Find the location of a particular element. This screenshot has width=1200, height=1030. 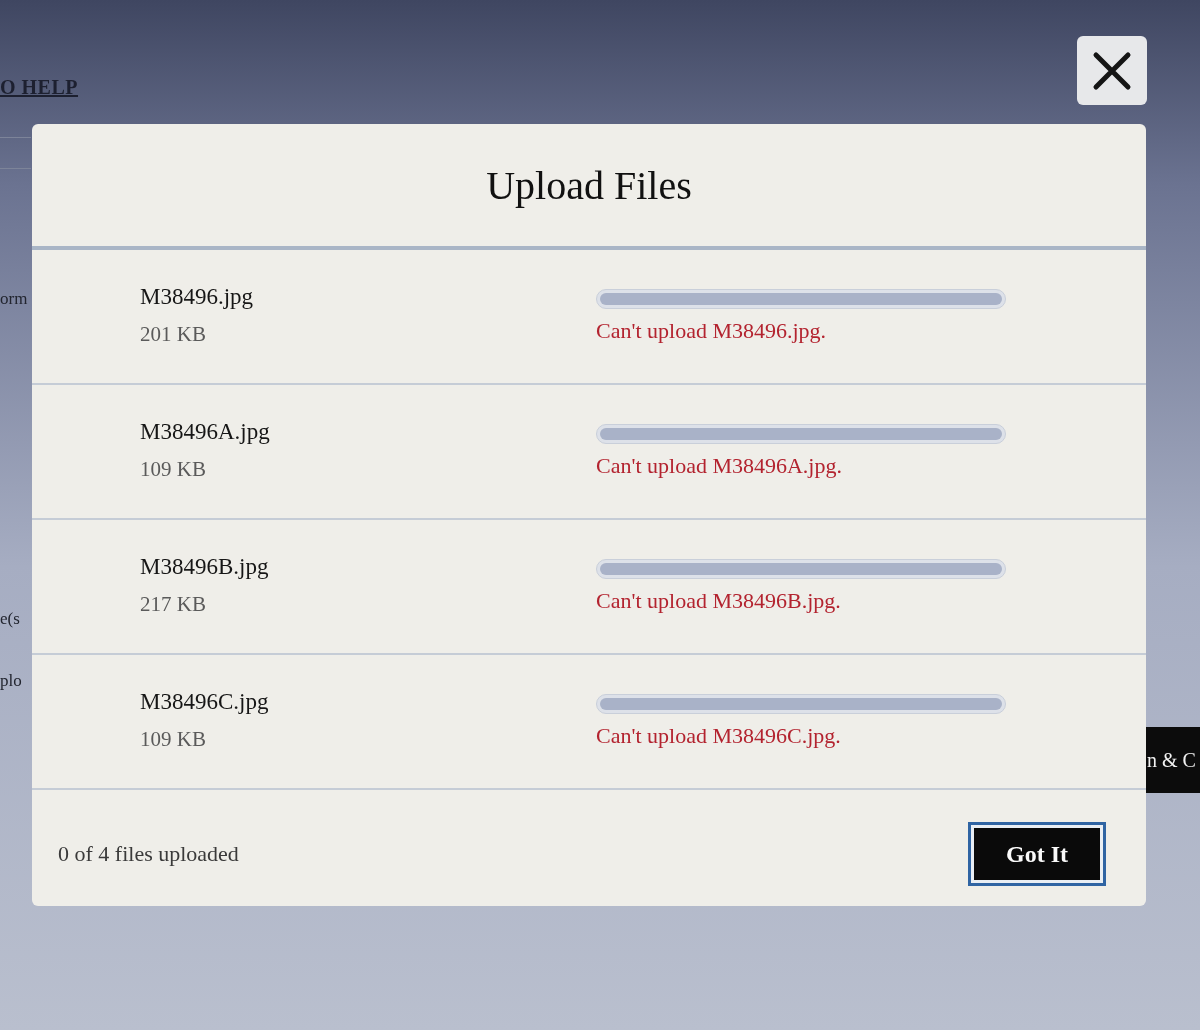

close-button is located at coordinates (1112, 70).